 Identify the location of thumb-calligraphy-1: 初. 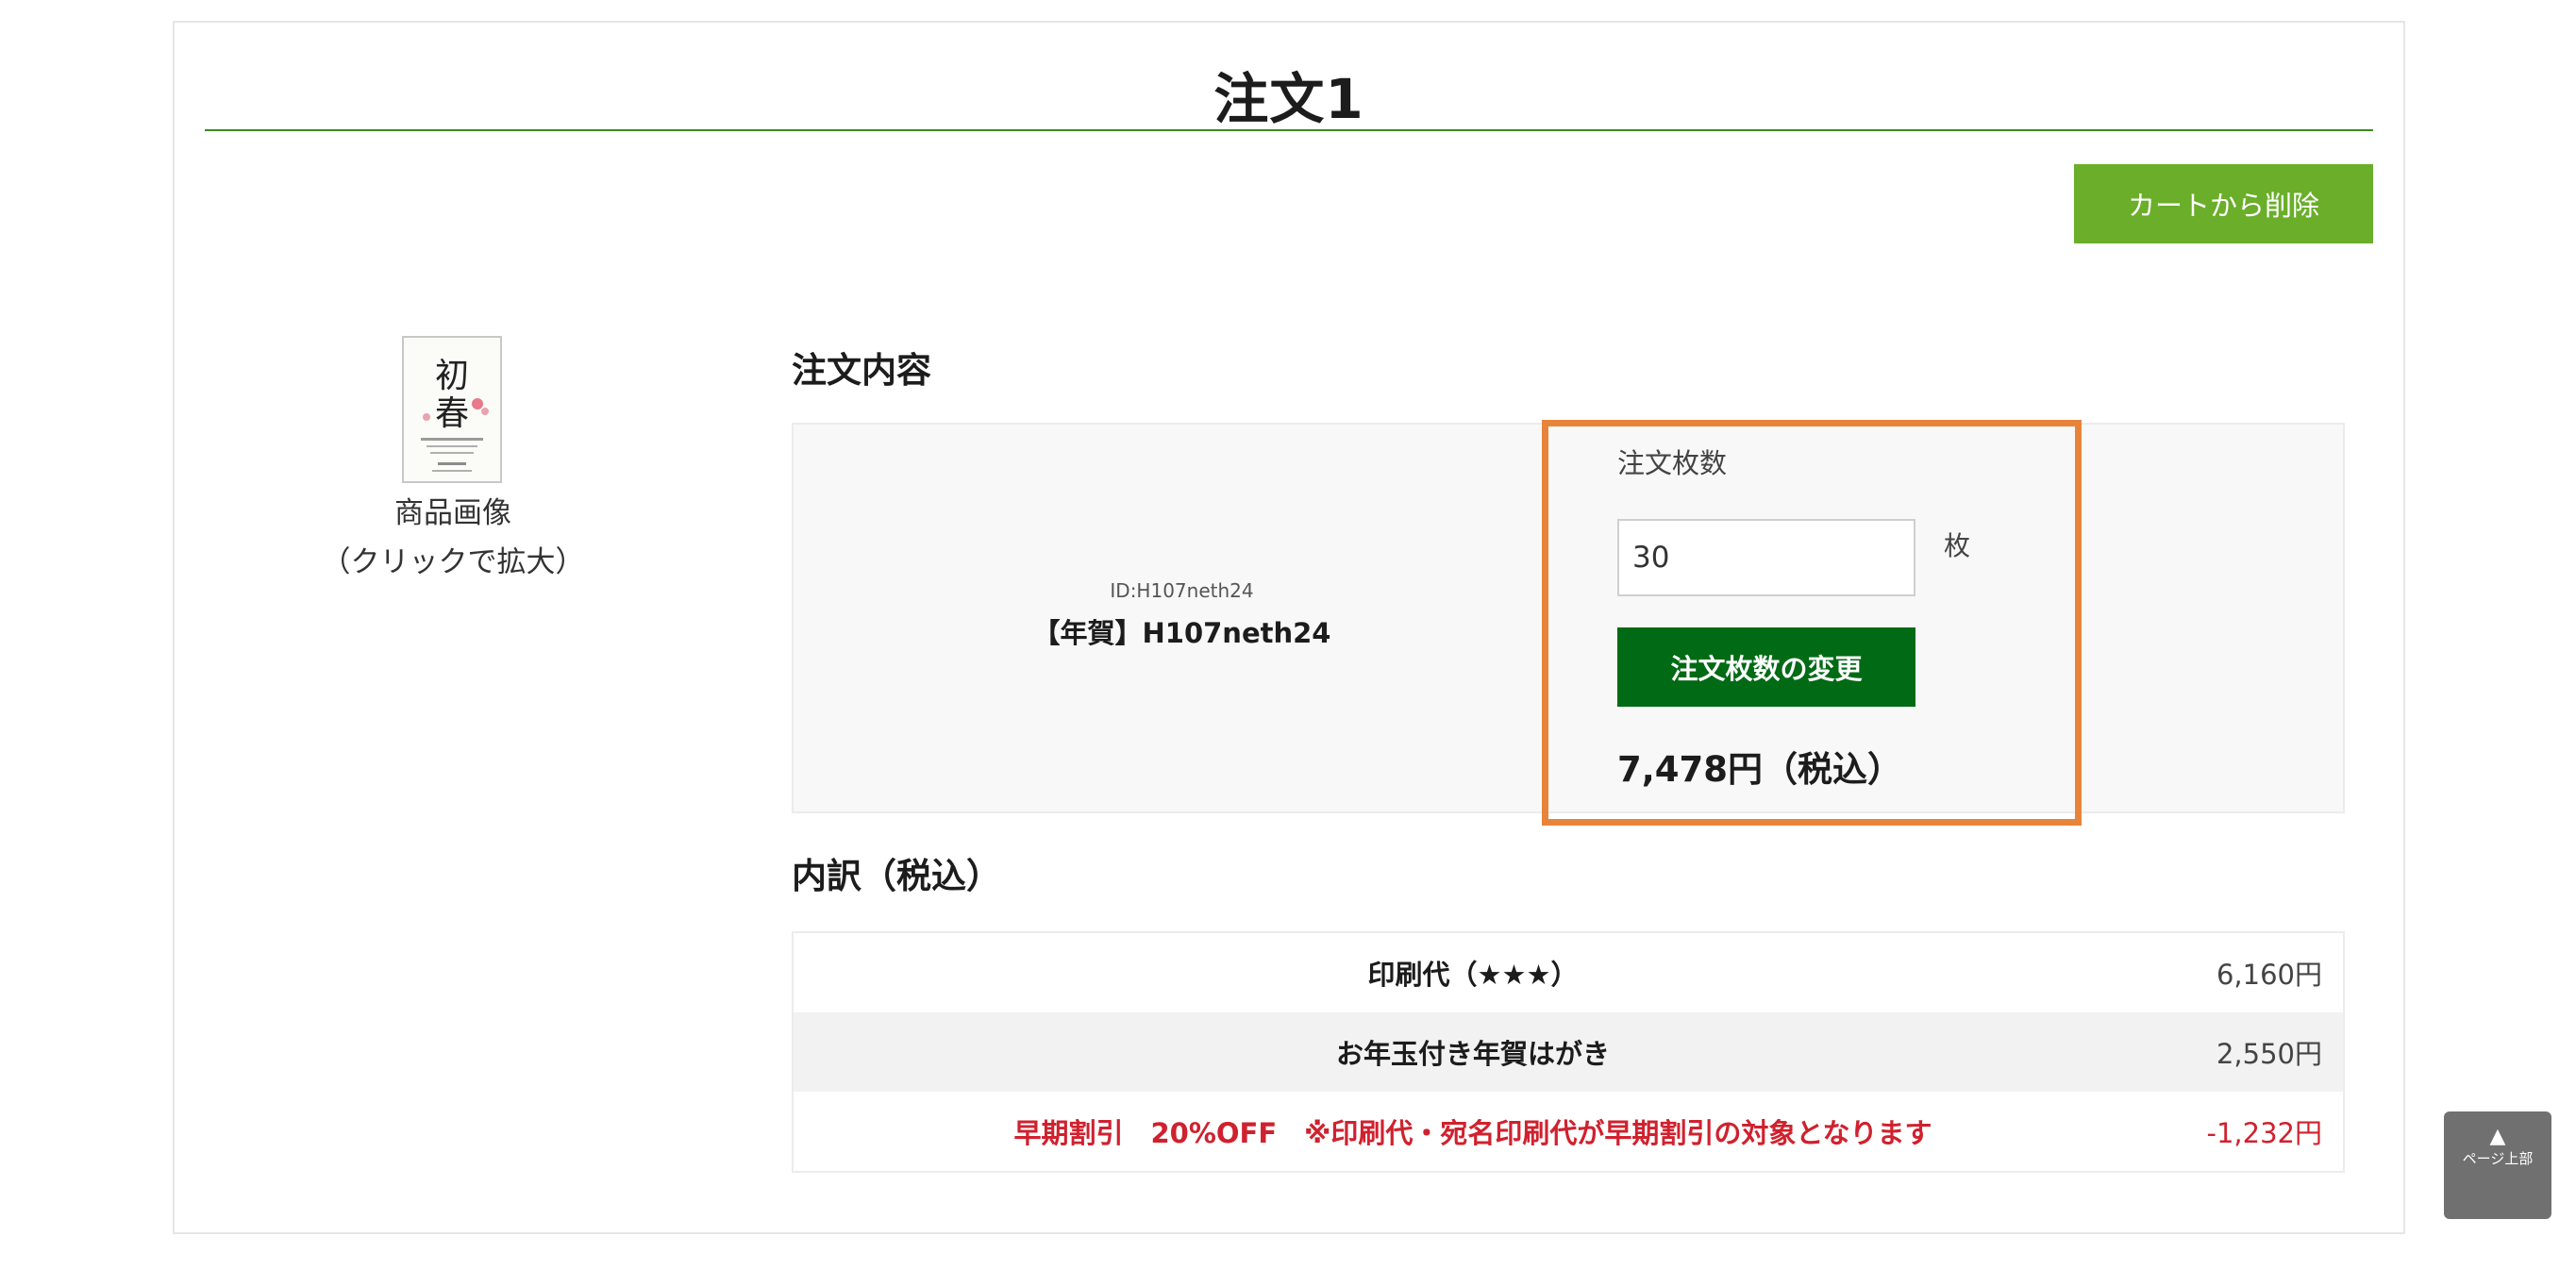
(452, 376).